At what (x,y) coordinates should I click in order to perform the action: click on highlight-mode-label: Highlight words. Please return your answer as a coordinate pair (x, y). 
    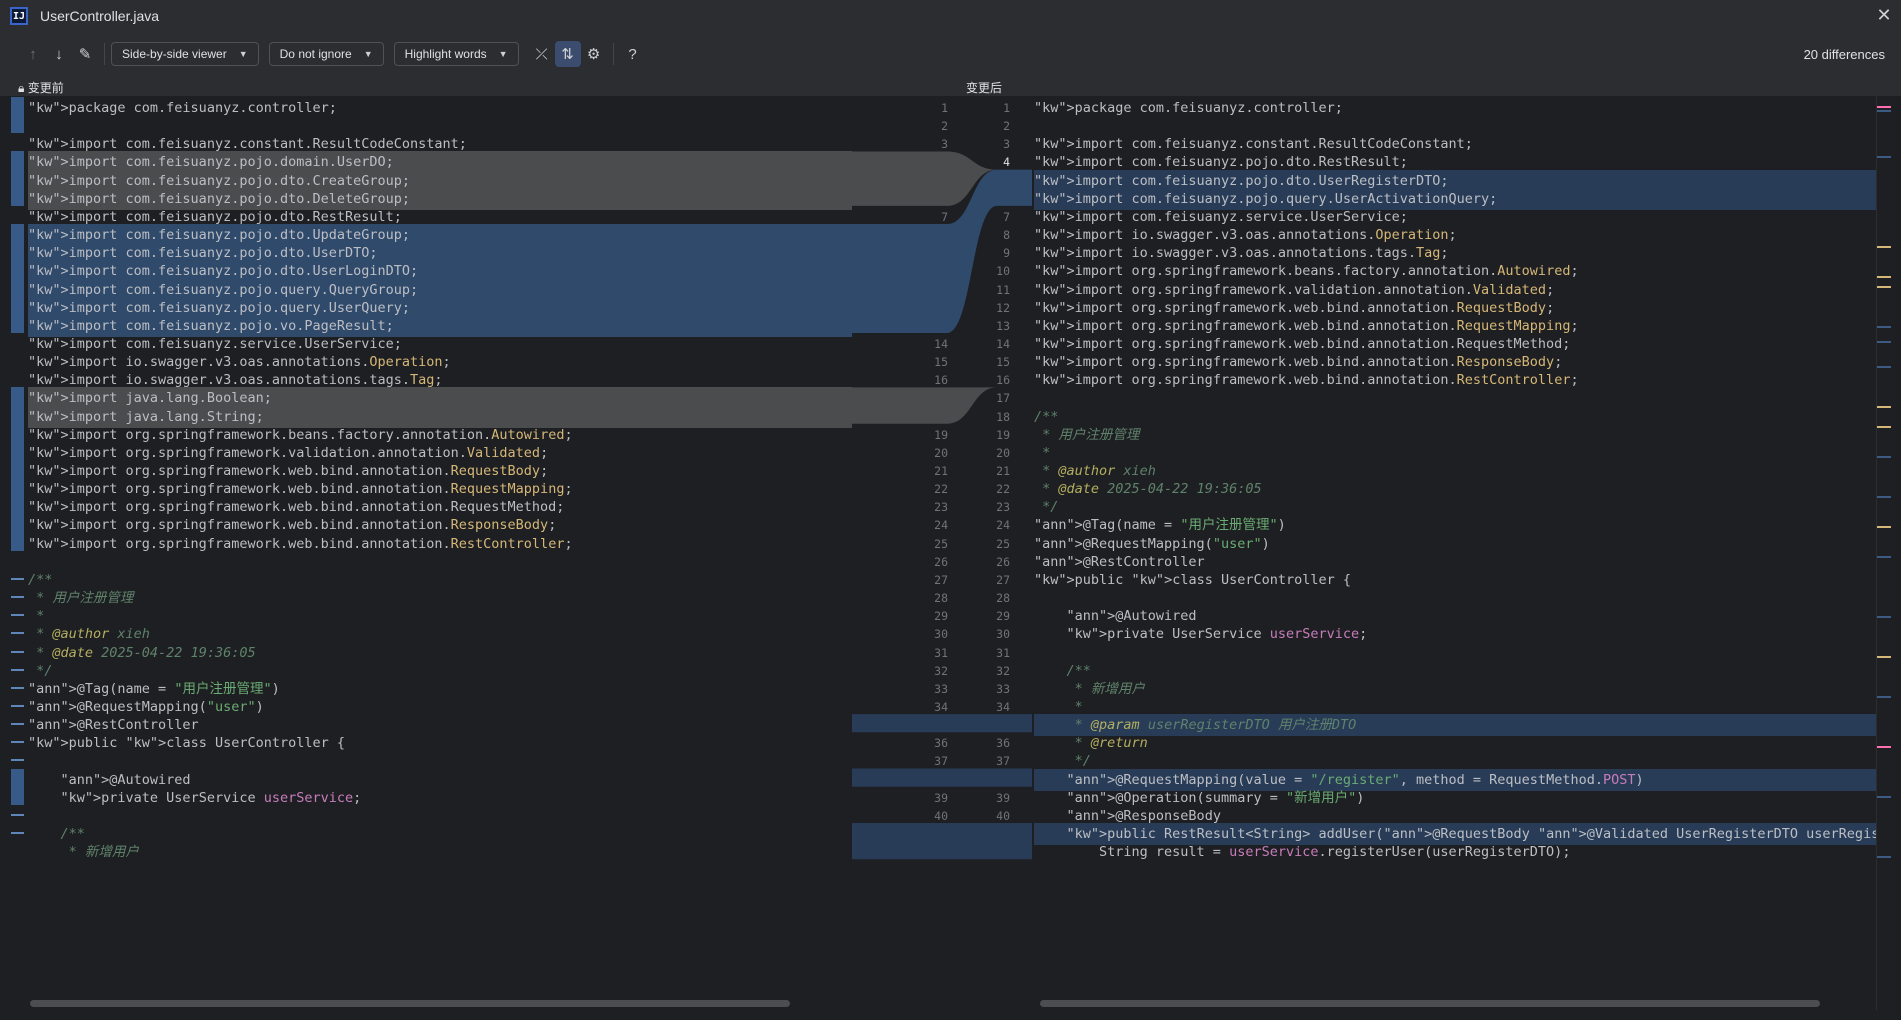
    Looking at the image, I should click on (445, 54).